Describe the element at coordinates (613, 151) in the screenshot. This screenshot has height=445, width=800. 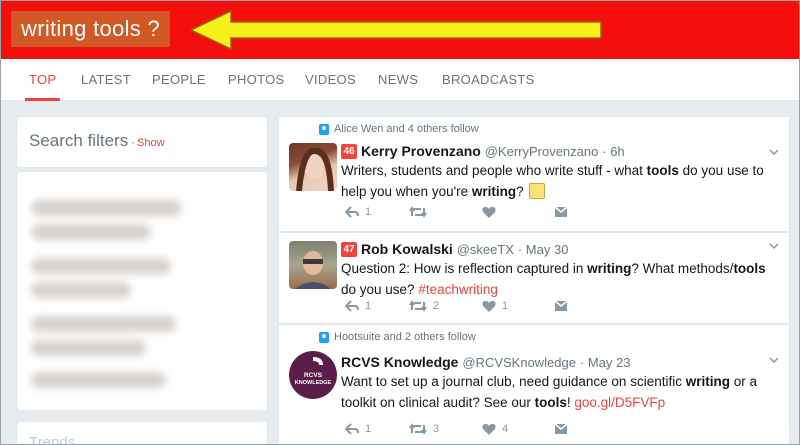
I see `tweet-time: · 6h` at that location.